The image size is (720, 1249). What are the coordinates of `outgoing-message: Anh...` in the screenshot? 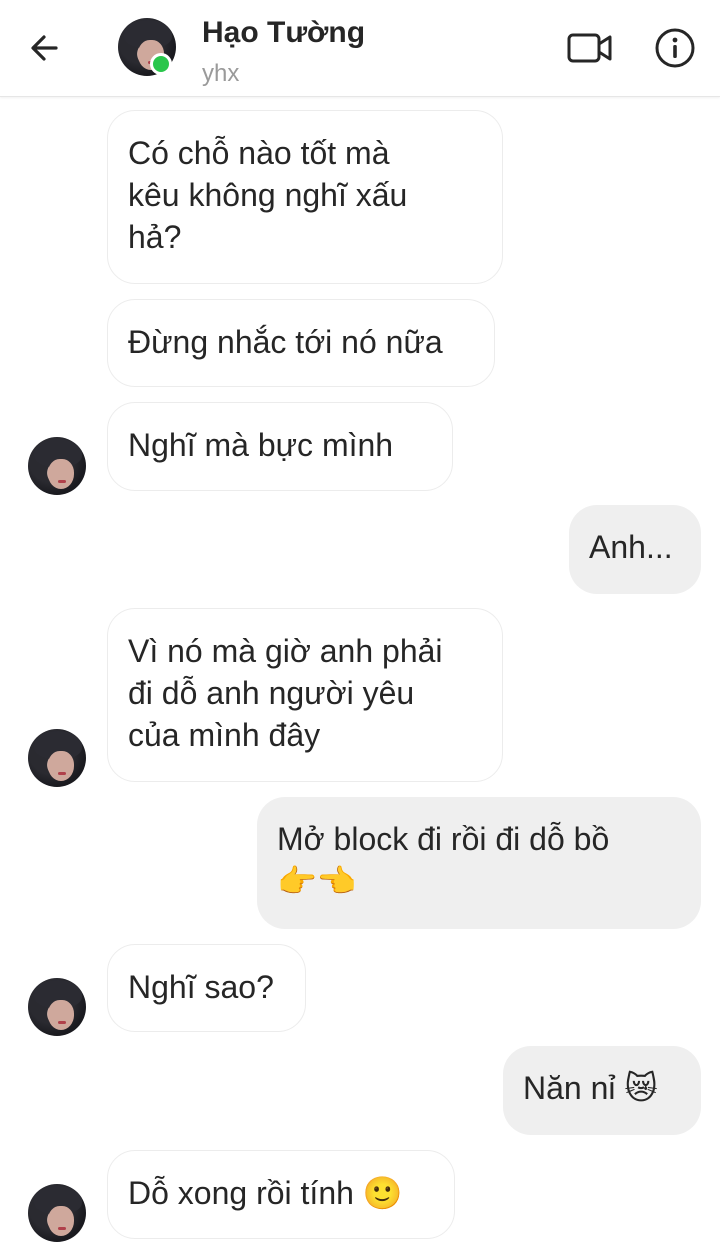 It's located at (635, 549).